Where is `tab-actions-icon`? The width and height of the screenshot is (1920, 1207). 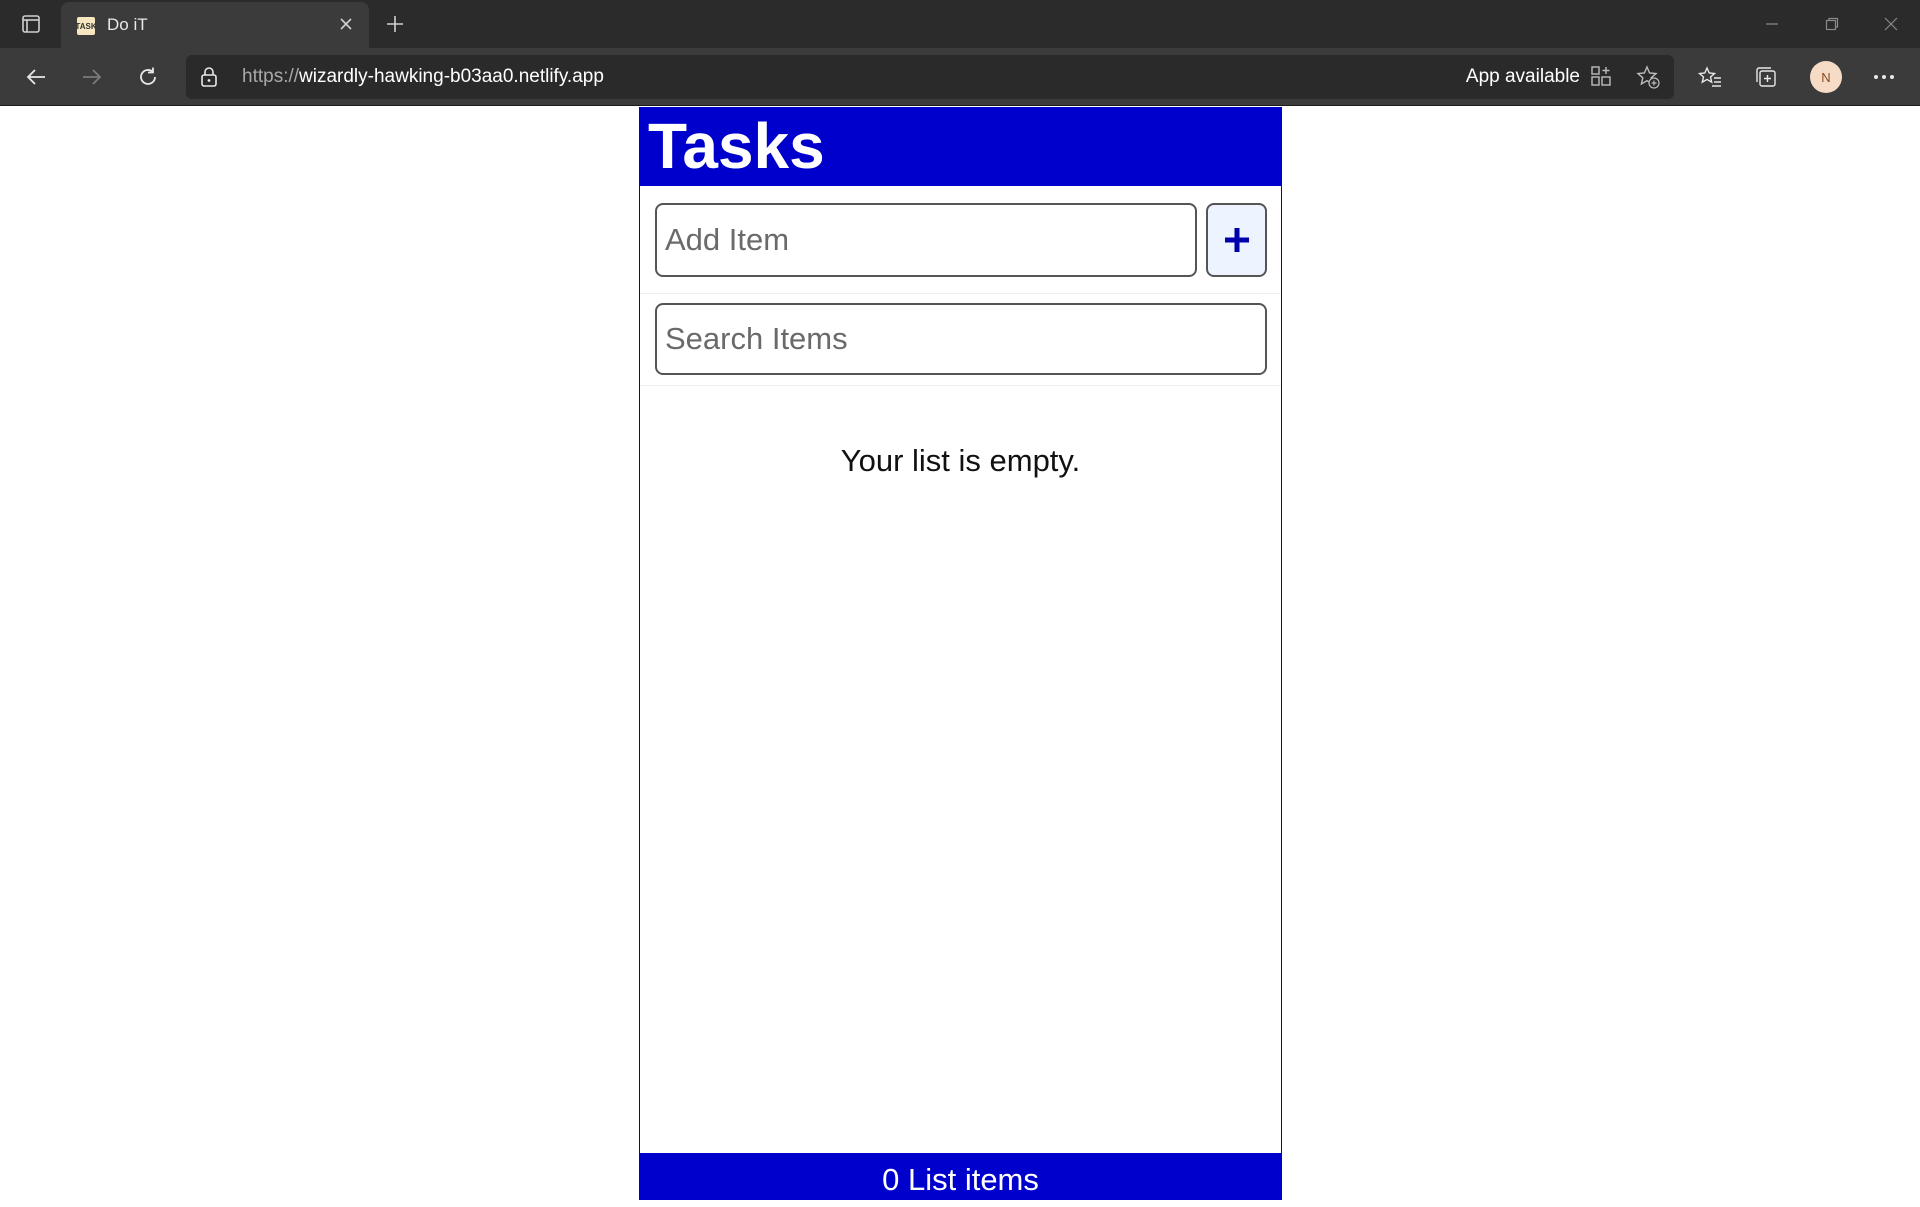
tab-actions-icon is located at coordinates (31, 24).